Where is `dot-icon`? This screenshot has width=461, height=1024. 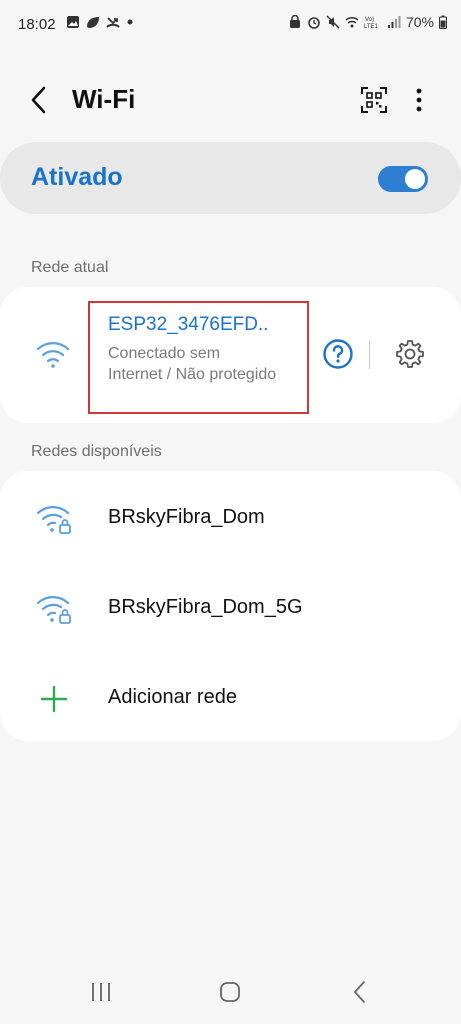
dot-icon is located at coordinates (130, 22).